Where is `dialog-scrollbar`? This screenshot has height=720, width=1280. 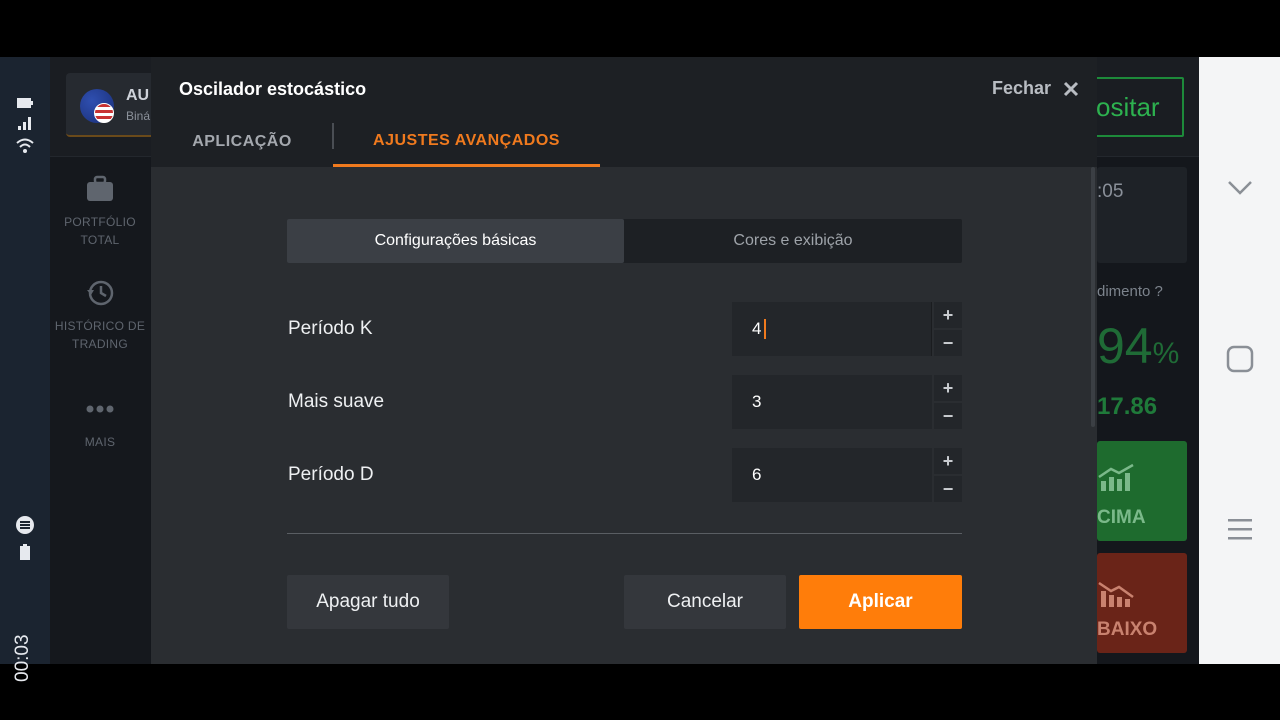
dialog-scrollbar is located at coordinates (1093, 415).